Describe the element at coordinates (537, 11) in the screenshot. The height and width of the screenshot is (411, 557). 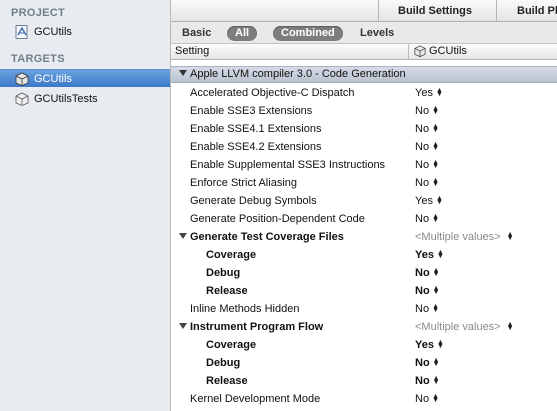
I see `tab-build-phases: Build Ph` at that location.